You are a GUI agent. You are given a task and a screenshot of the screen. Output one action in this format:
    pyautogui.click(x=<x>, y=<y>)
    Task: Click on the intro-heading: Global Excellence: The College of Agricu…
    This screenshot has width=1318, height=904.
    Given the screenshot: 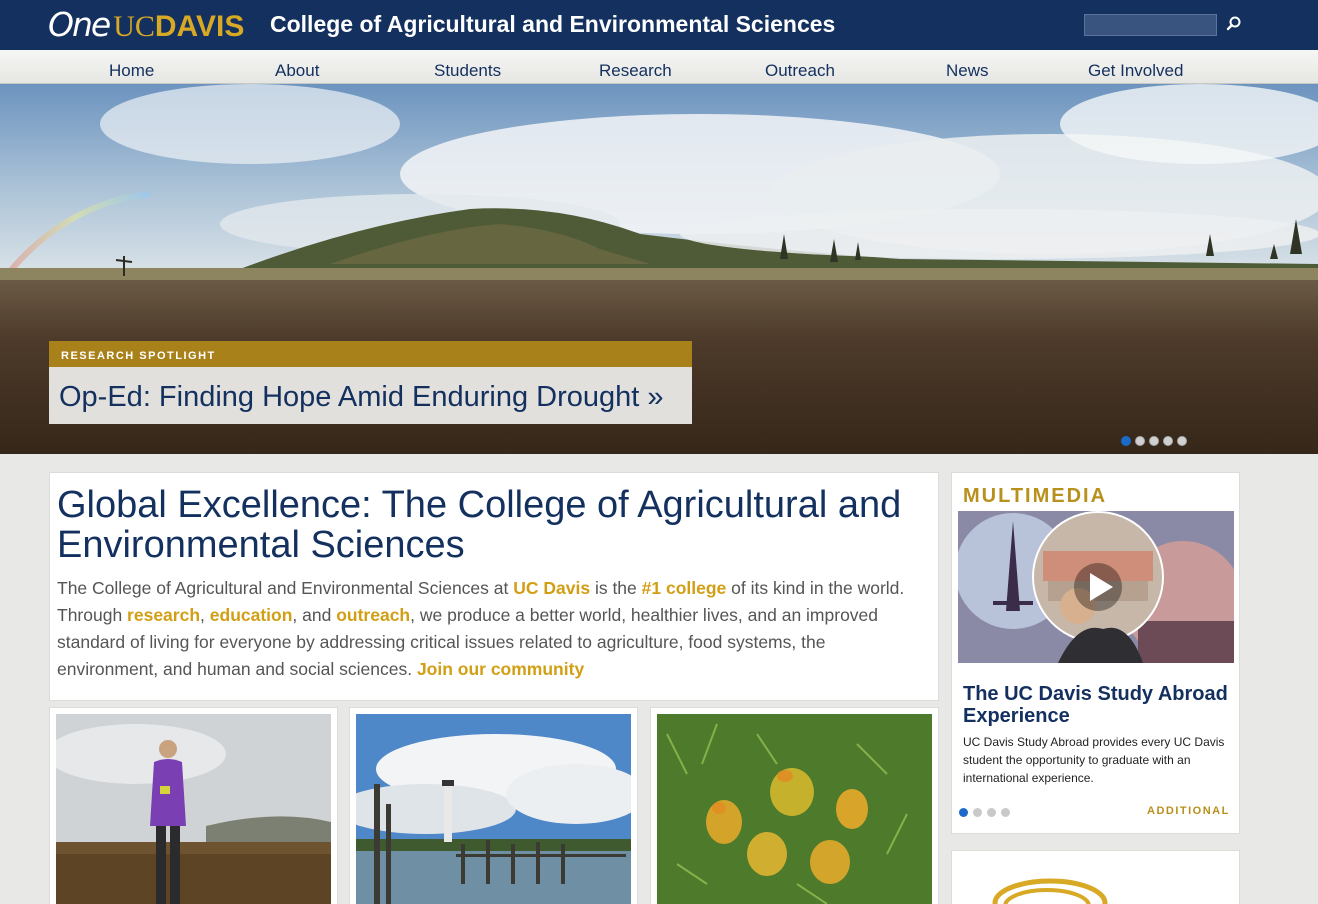 What is the action you would take?
    pyautogui.click(x=479, y=525)
    